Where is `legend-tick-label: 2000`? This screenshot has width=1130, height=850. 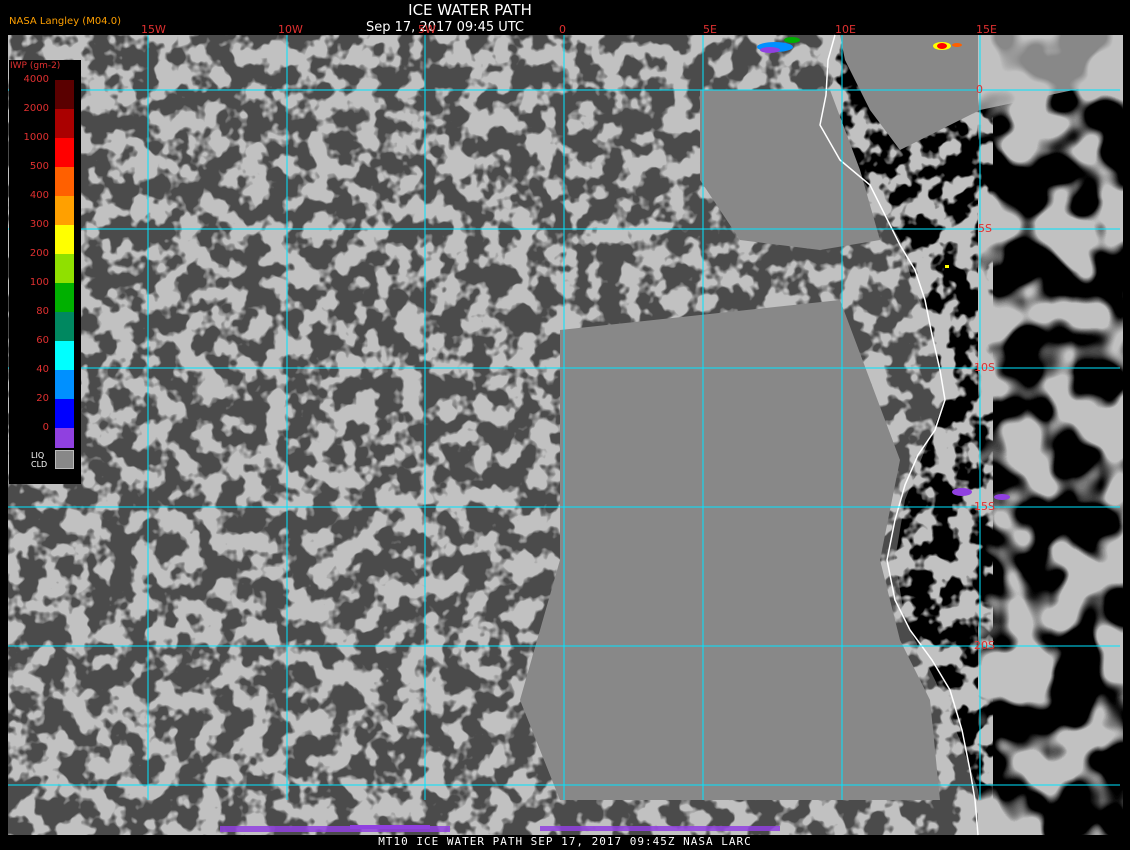 legend-tick-label: 2000 is located at coordinates (36, 108).